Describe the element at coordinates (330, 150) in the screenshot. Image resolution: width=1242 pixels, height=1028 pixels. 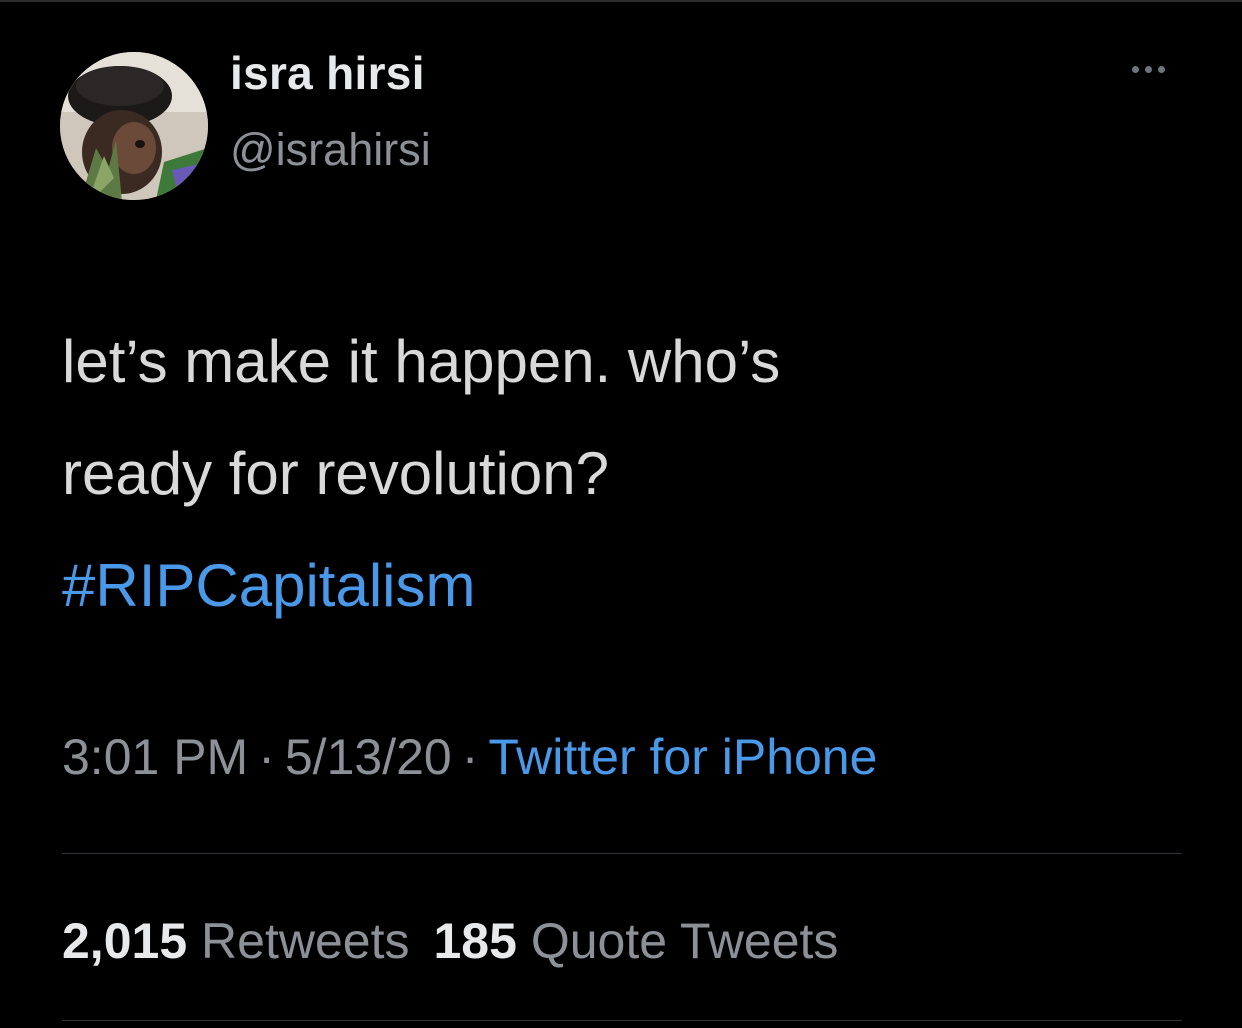
I see `author-handle: @israhirsi` at that location.